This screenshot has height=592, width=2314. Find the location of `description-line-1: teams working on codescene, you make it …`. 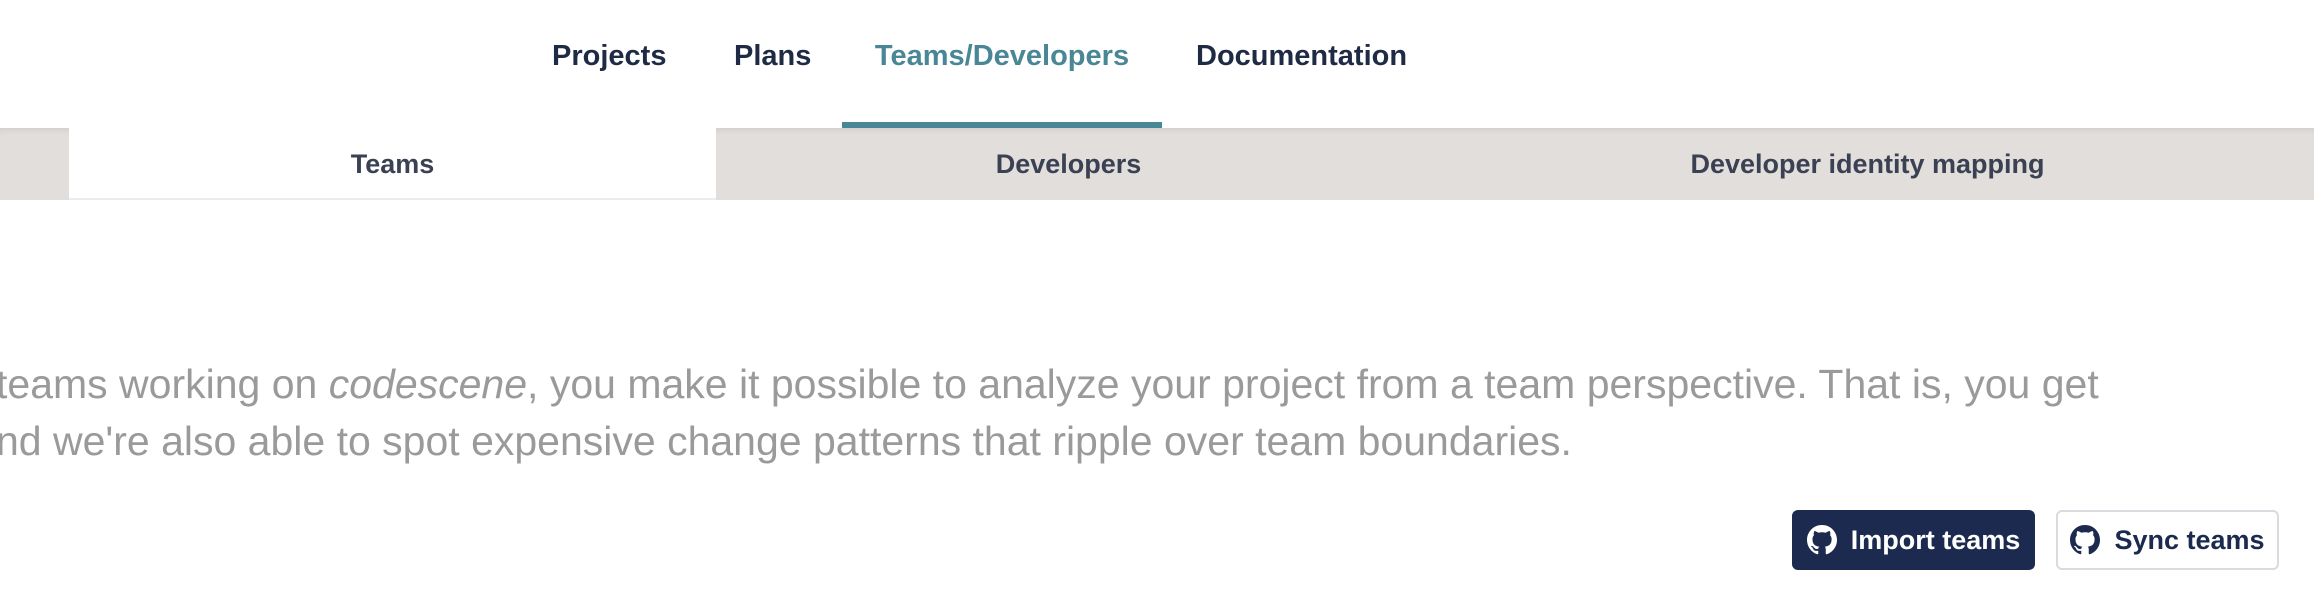

description-line-1: teams working on codescene, you make it … is located at coordinates (1155, 384).